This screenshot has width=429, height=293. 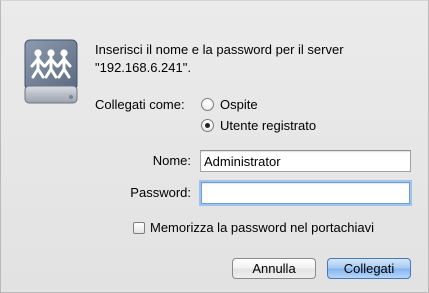 I want to click on password-label: Password:, so click(x=160, y=192).